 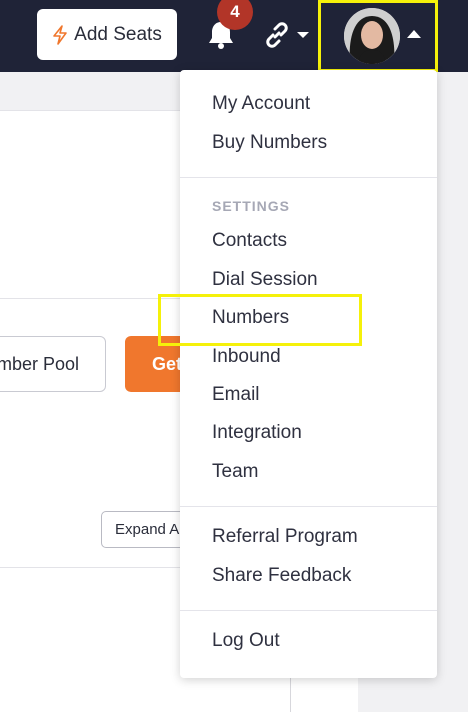 I want to click on menu-item-integration: Integration, so click(x=257, y=433).